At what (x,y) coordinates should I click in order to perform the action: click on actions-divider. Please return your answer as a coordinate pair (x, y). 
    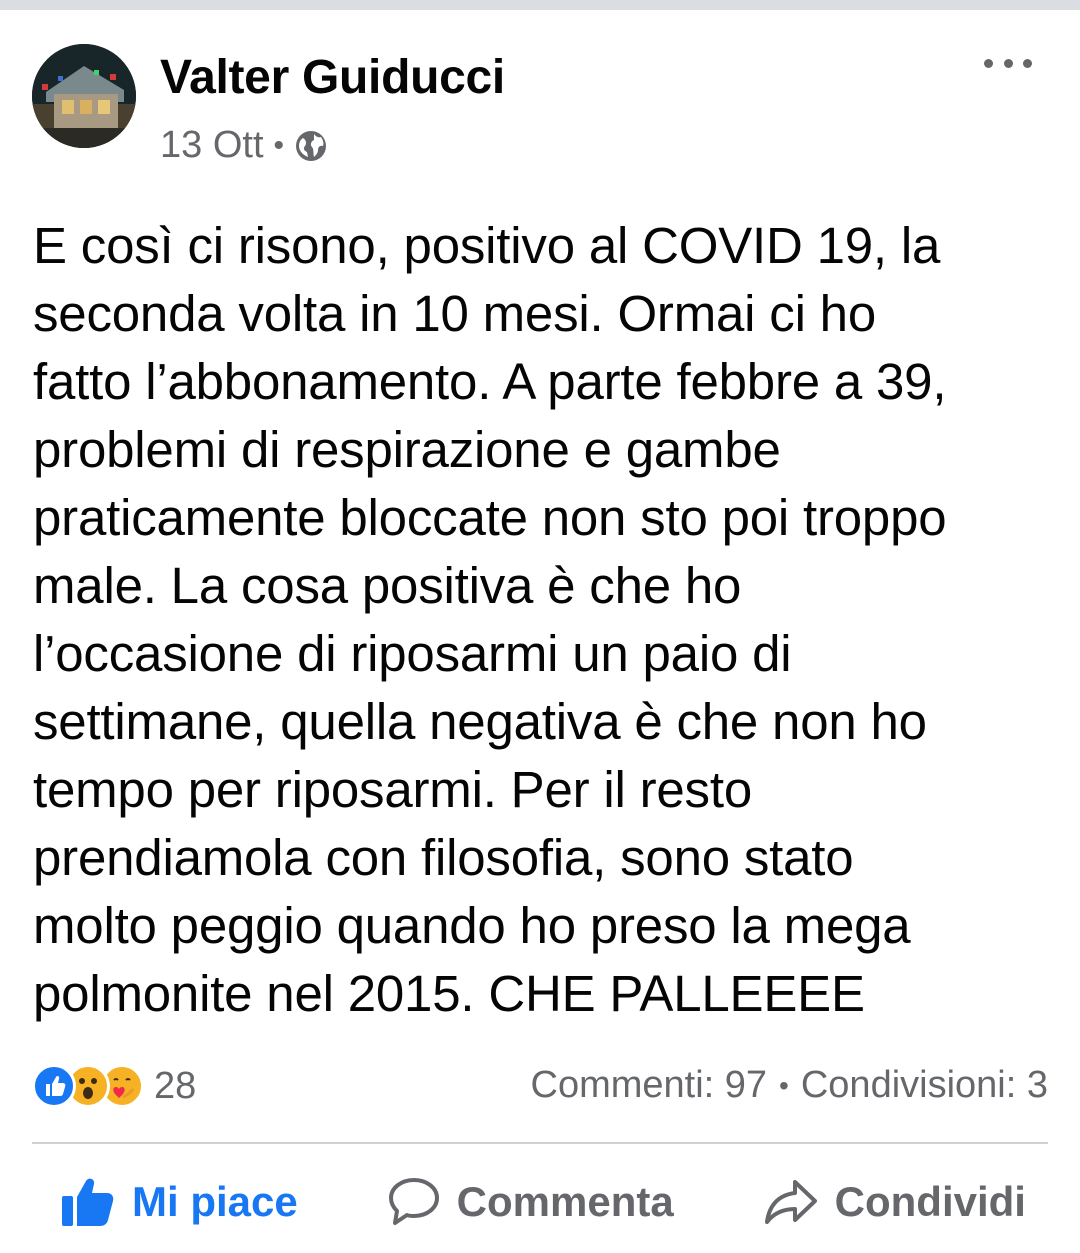
    Looking at the image, I should click on (540, 1143).